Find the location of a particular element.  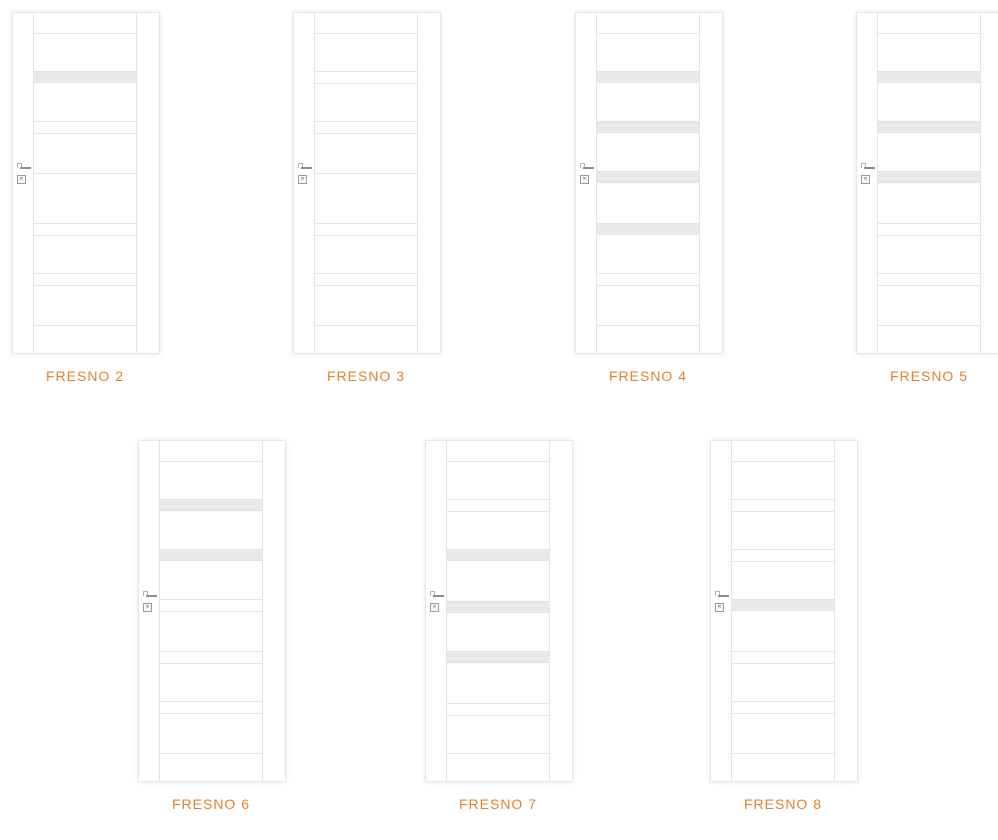

product-card-fresno-8: × FRESNO 8 is located at coordinates (785, 640).